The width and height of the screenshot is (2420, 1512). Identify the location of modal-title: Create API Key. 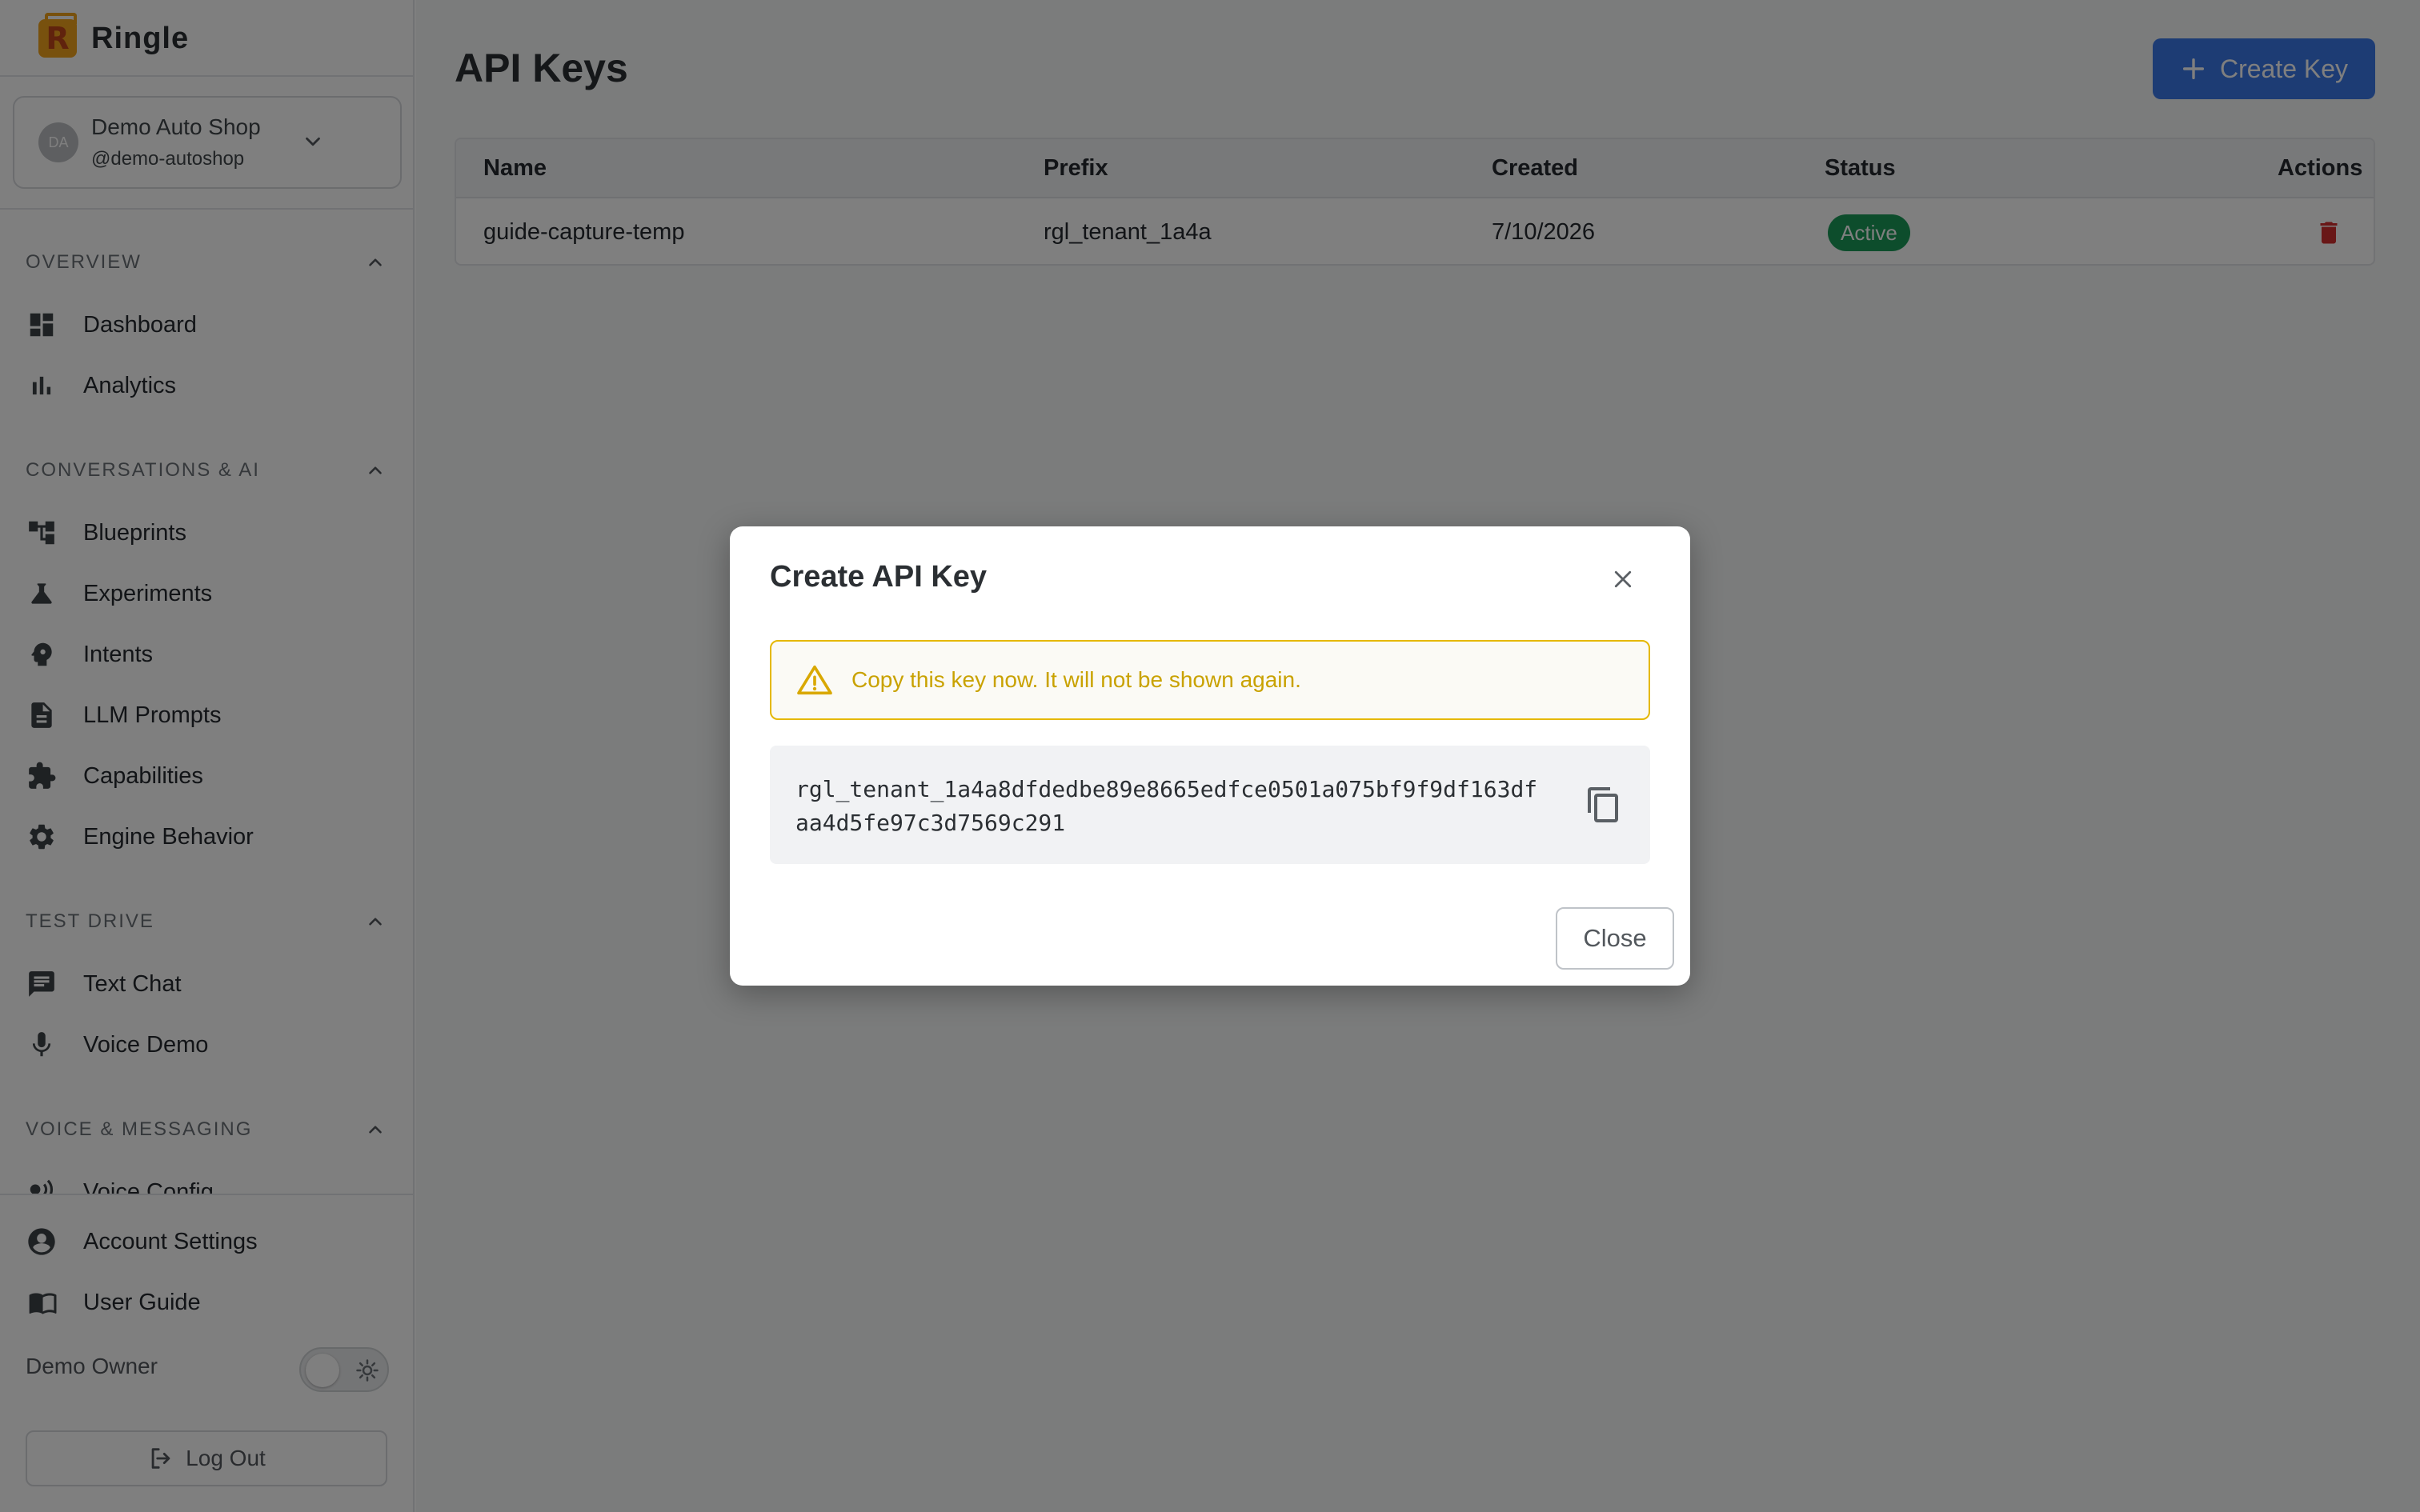
(879, 577).